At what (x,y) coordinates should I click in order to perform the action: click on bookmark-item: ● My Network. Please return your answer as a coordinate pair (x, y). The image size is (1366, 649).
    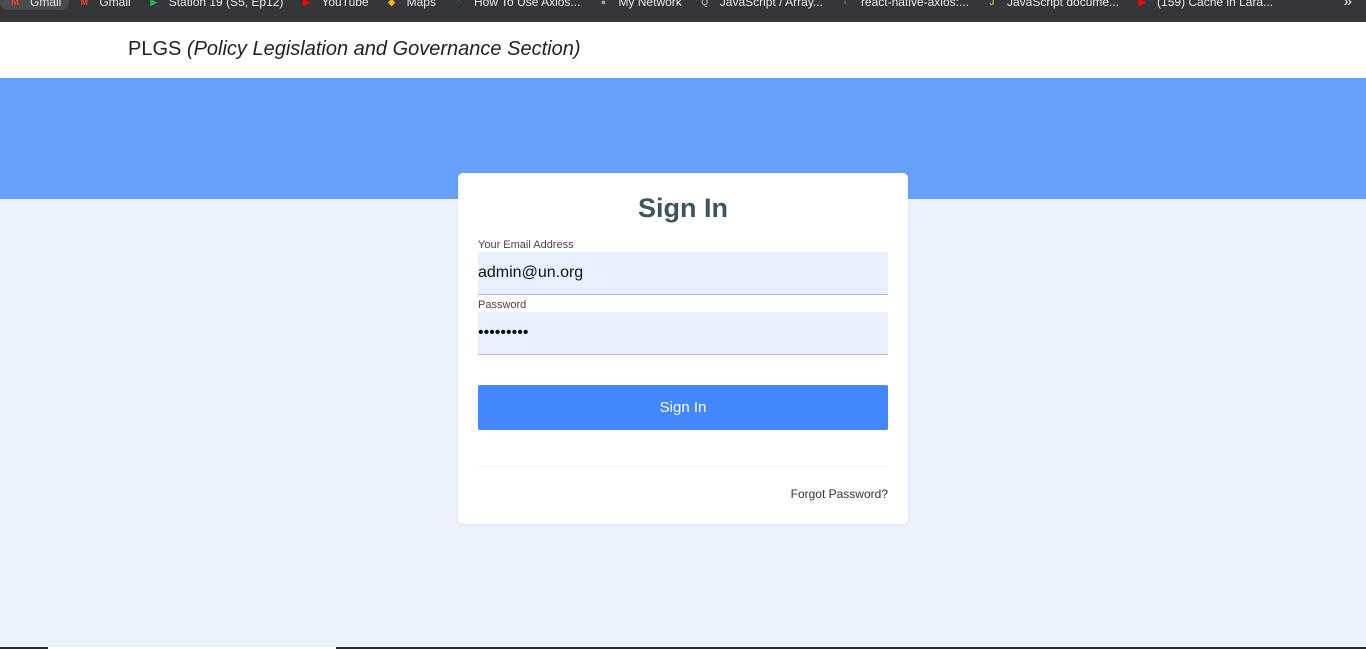
    Looking at the image, I should click on (638, 5).